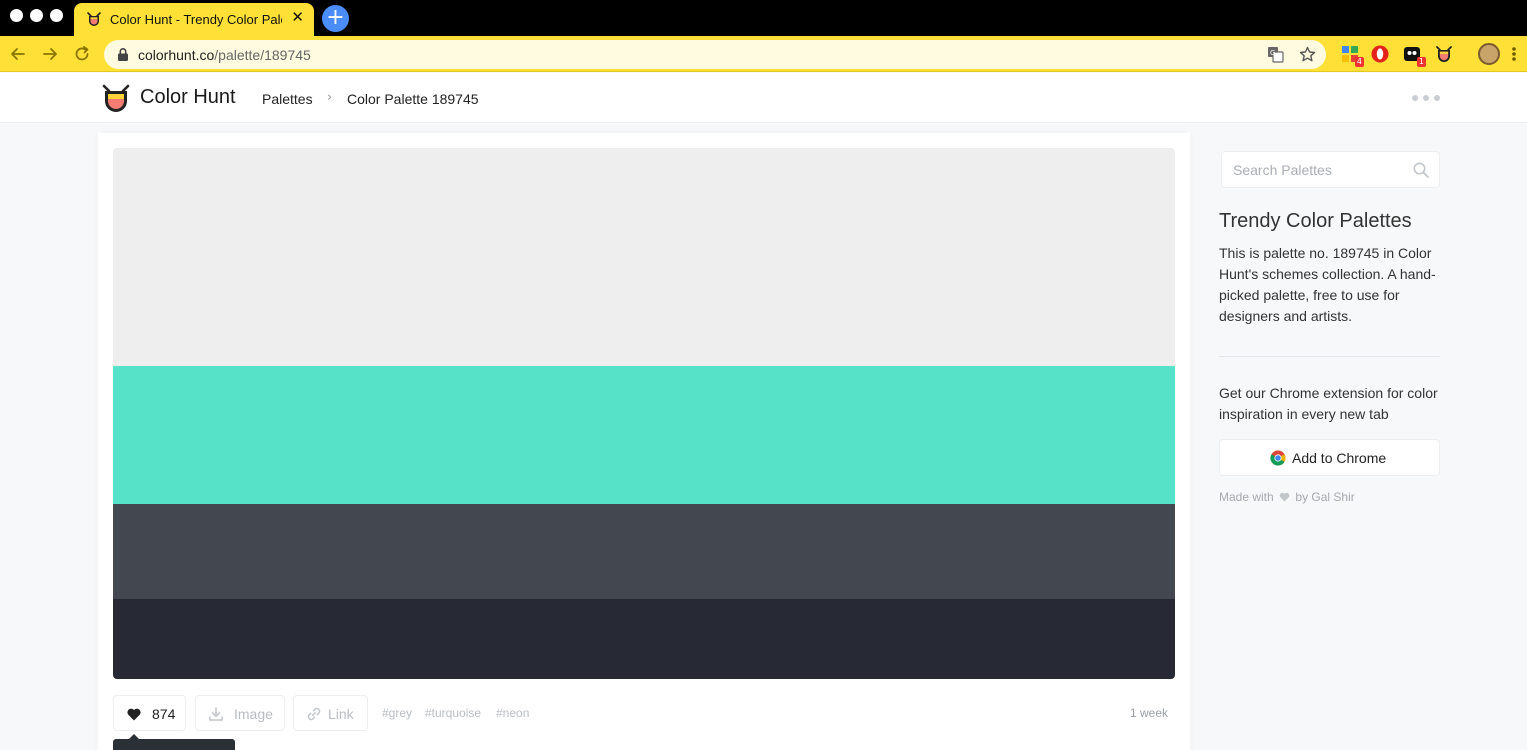  I want to click on tab-close-button: ✕, so click(297, 18).